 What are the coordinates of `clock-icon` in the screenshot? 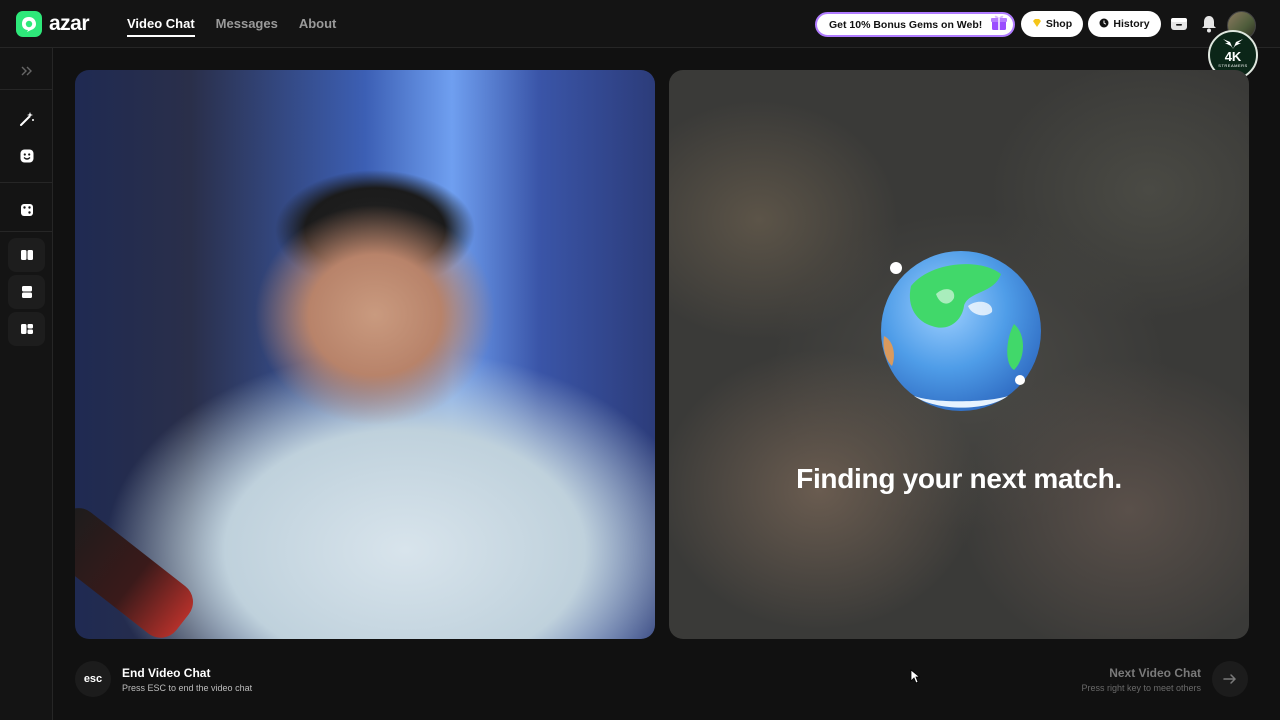 It's located at (1104, 24).